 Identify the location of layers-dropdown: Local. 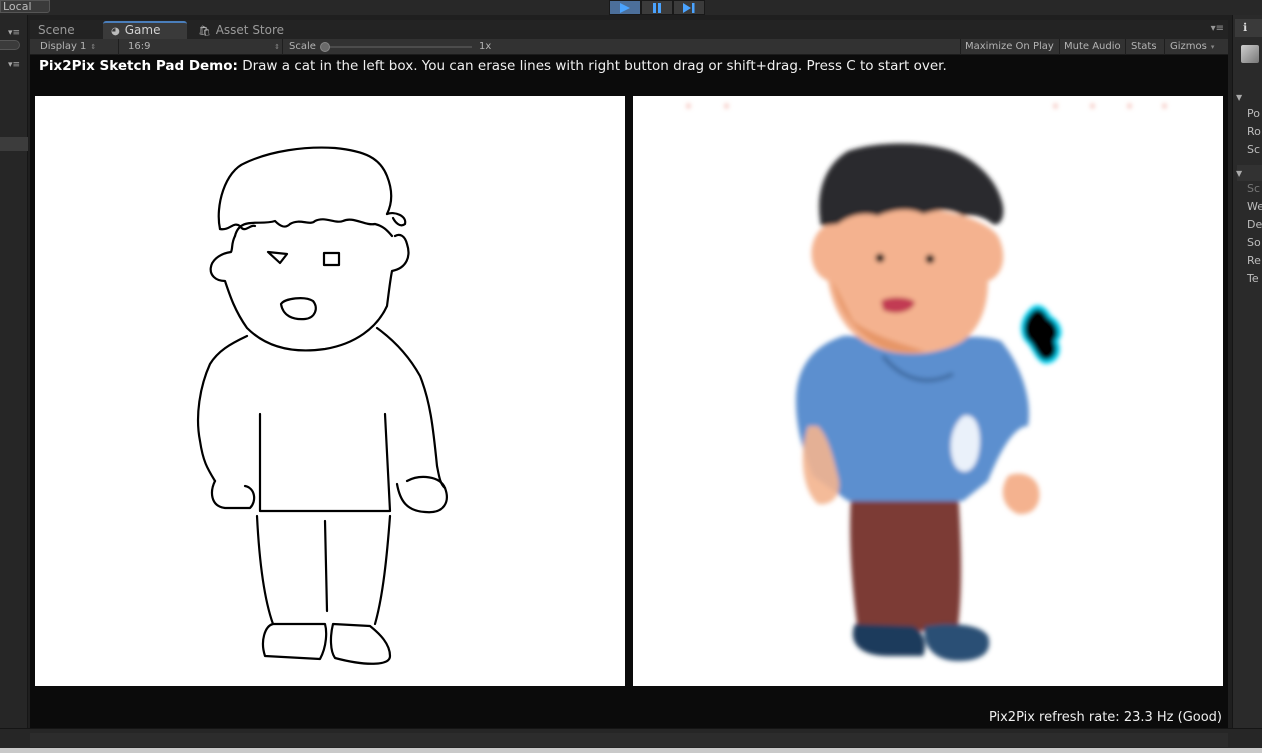
(25, 6).